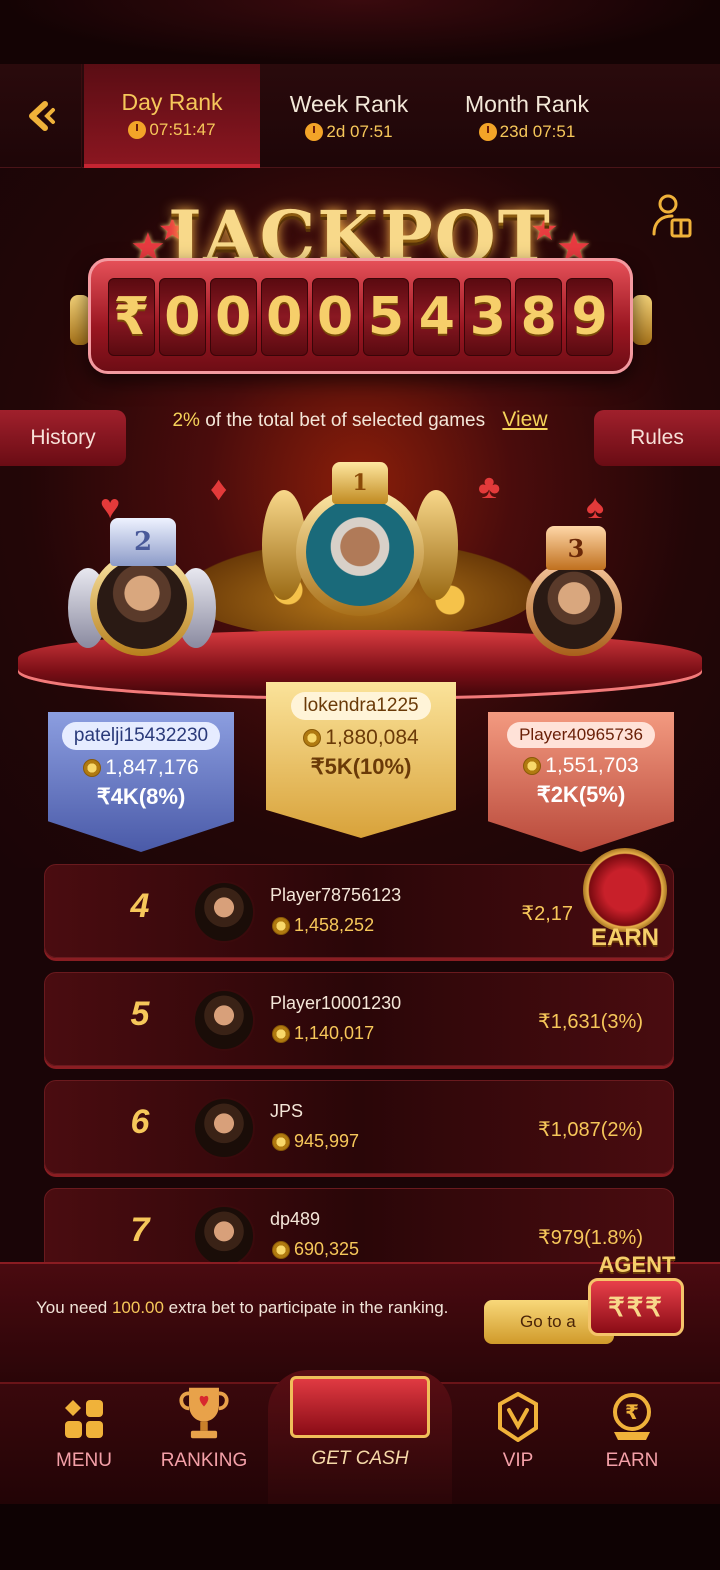 Image resolution: width=720 pixels, height=1570 pixels. What do you see at coordinates (526, 103) in the screenshot?
I see `tab-label: Month Rank` at bounding box center [526, 103].